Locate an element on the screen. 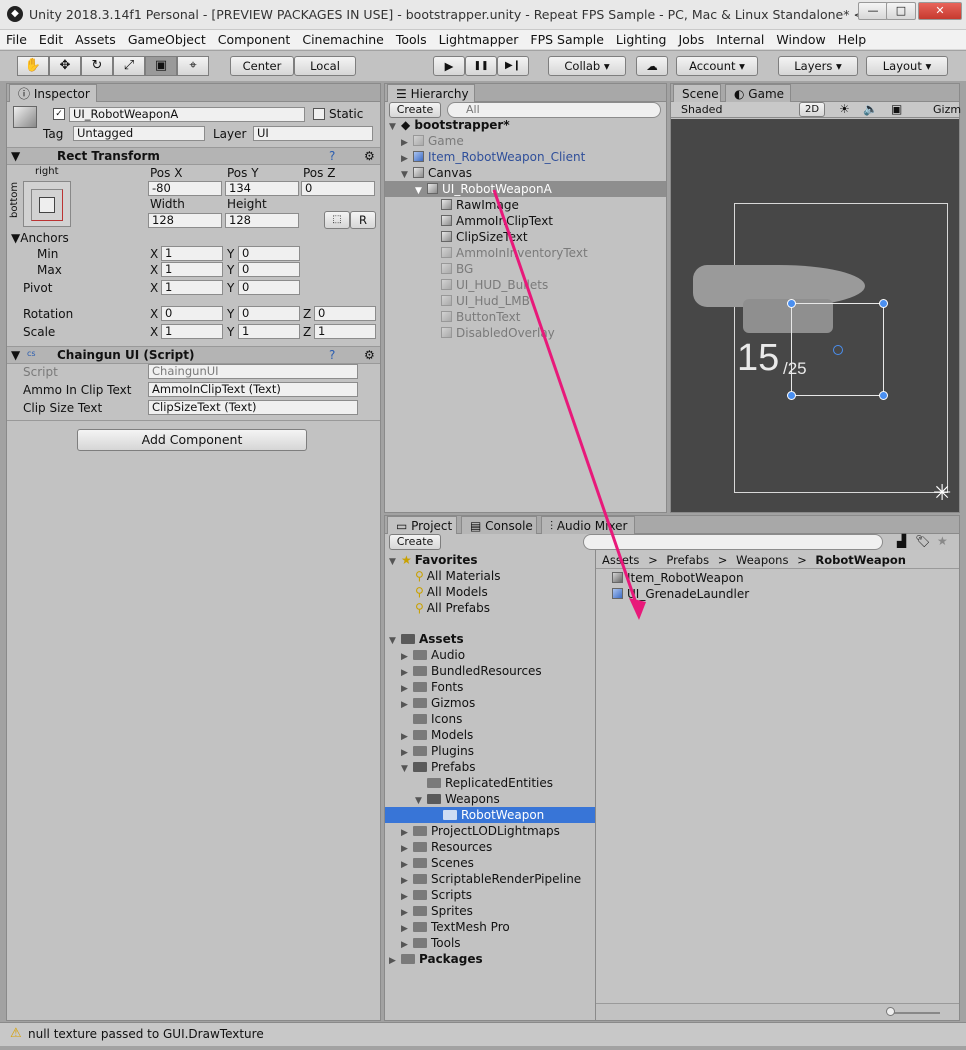 The height and width of the screenshot is (1050, 966). drag-annotation-arrow is located at coordinates (569, 404).